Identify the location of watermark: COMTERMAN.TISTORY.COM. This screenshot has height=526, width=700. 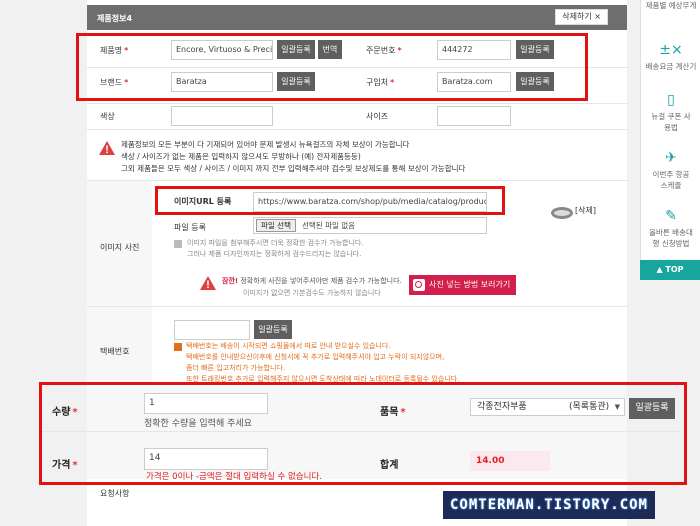
(549, 505).